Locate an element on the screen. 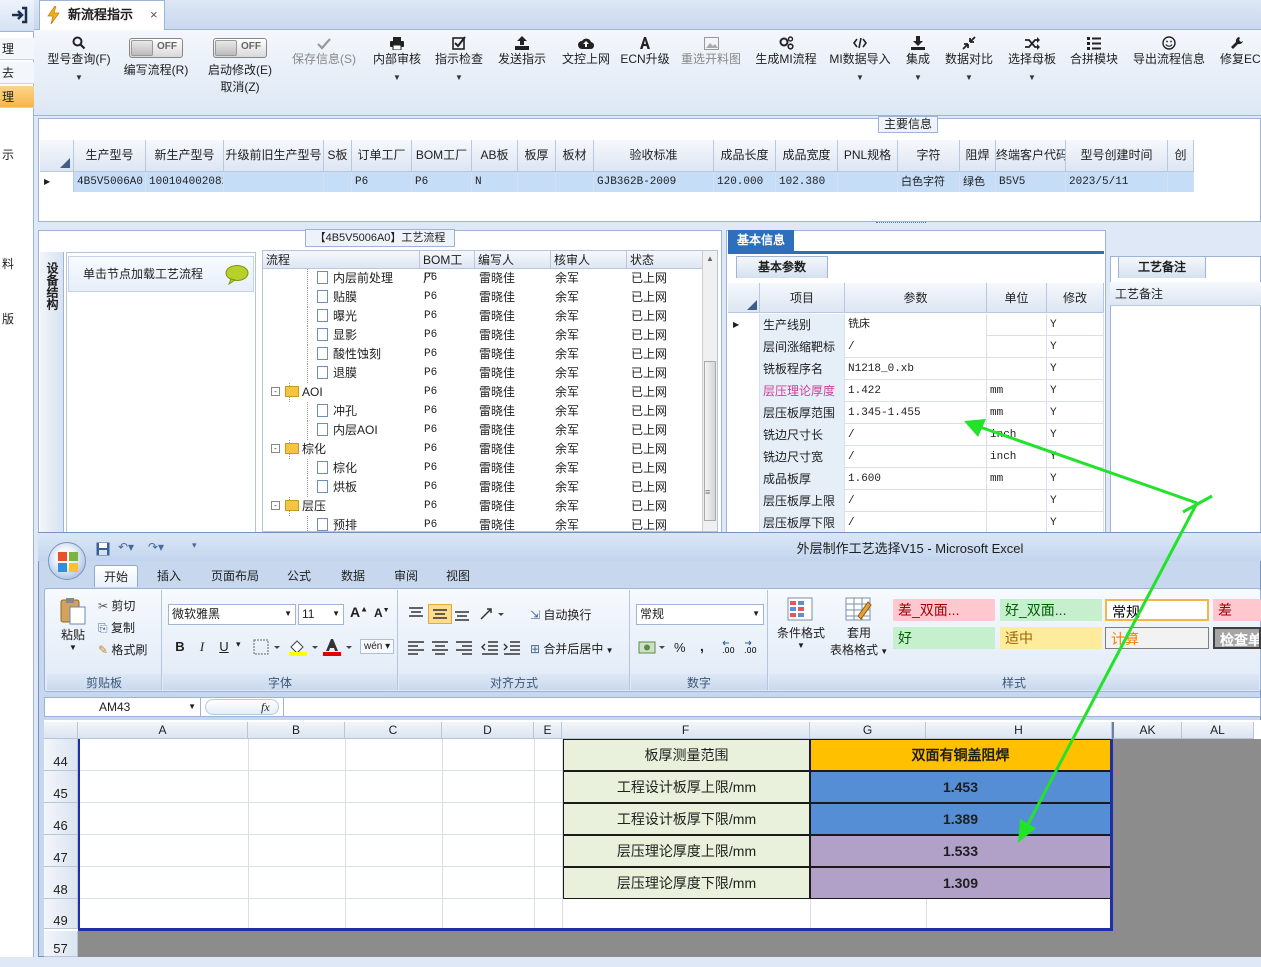 The height and width of the screenshot is (967, 1261). main-cell: P6 is located at coordinates (382, 182).